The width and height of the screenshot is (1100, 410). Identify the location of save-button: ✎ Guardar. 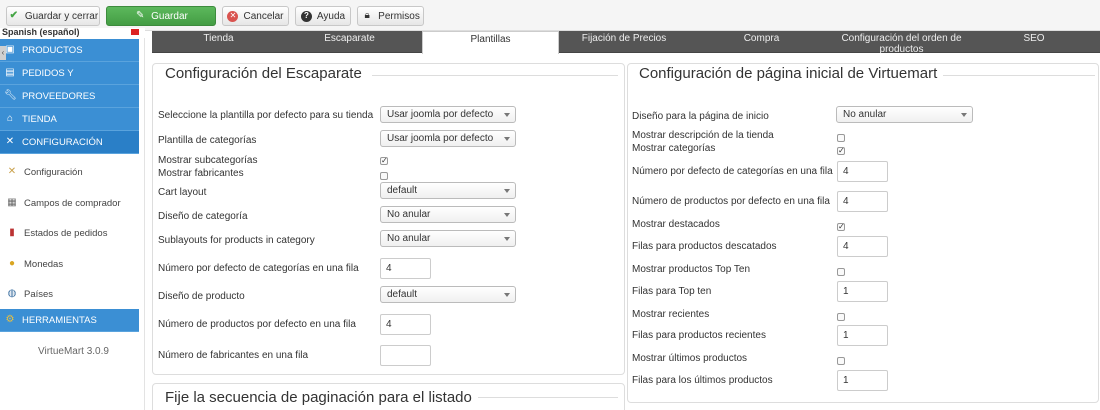
(161, 16).